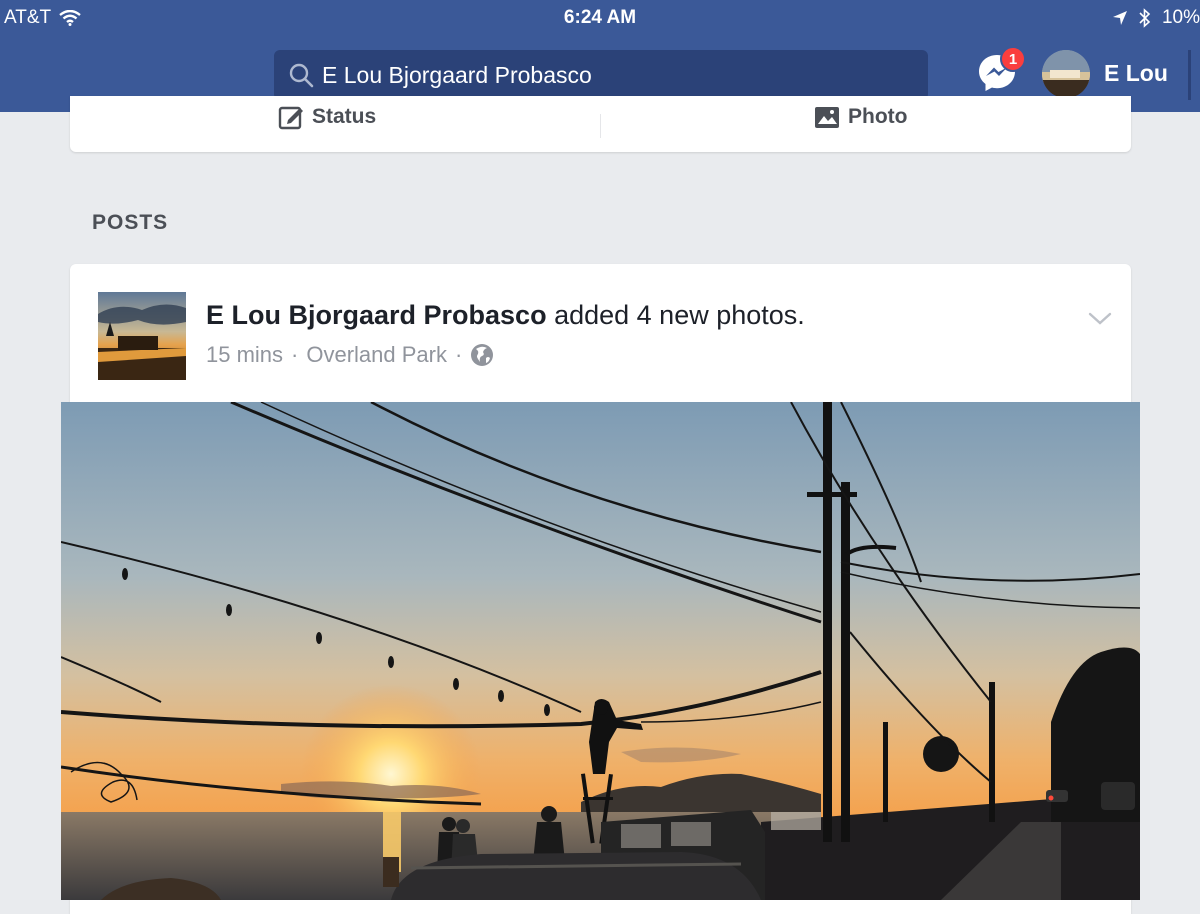 The image size is (1200, 914). What do you see at coordinates (1100, 318) in the screenshot?
I see `chevron-down-icon` at bounding box center [1100, 318].